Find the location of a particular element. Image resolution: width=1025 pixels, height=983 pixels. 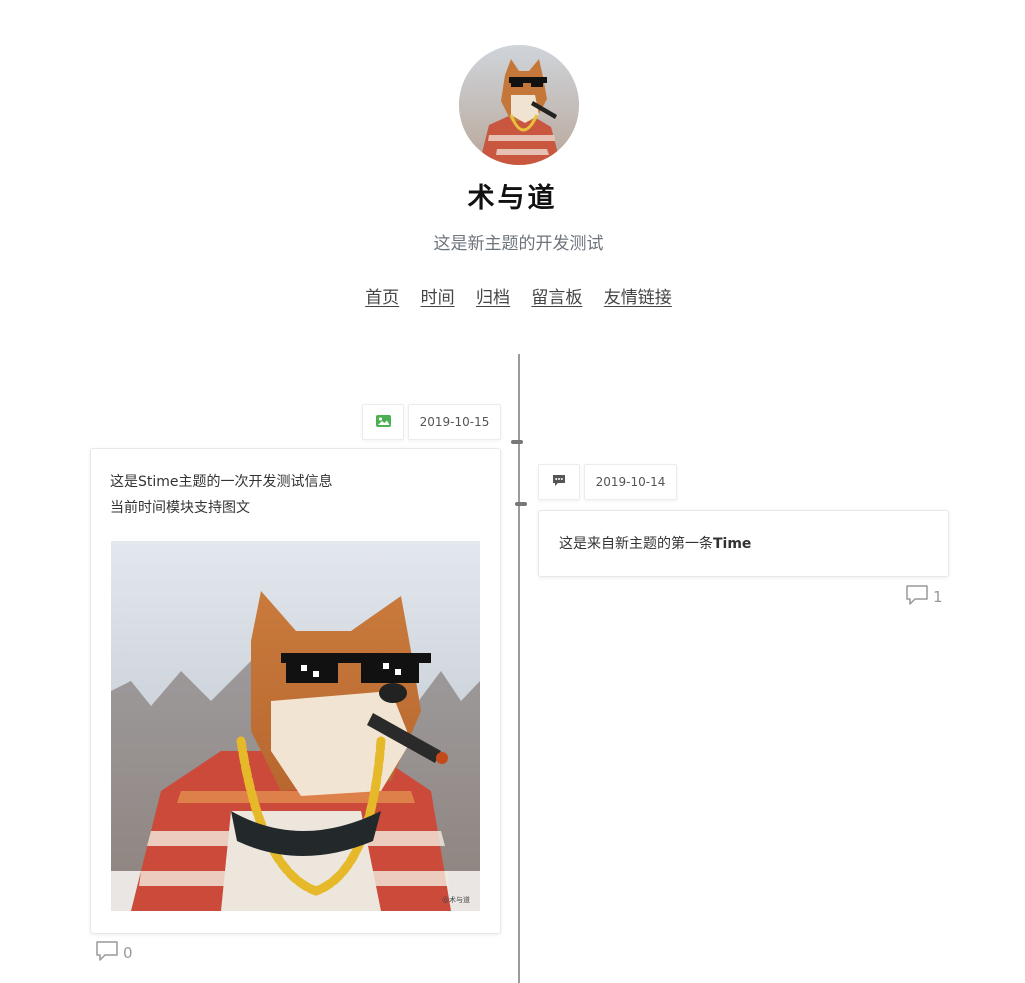

comment-count: 1 is located at coordinates (938, 597).